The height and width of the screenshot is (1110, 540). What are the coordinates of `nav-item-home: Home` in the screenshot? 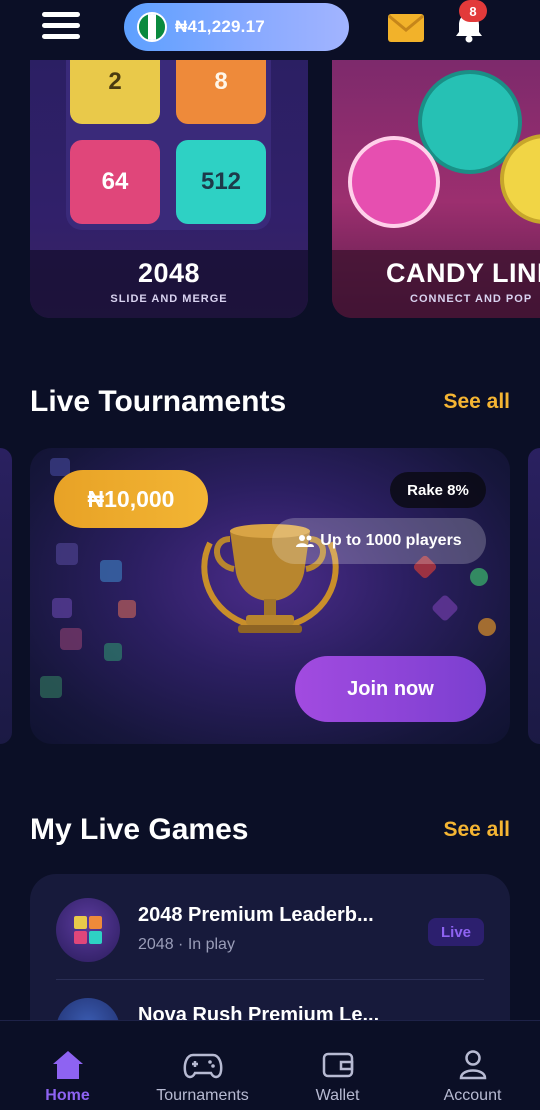 It's located at (67, 1065).